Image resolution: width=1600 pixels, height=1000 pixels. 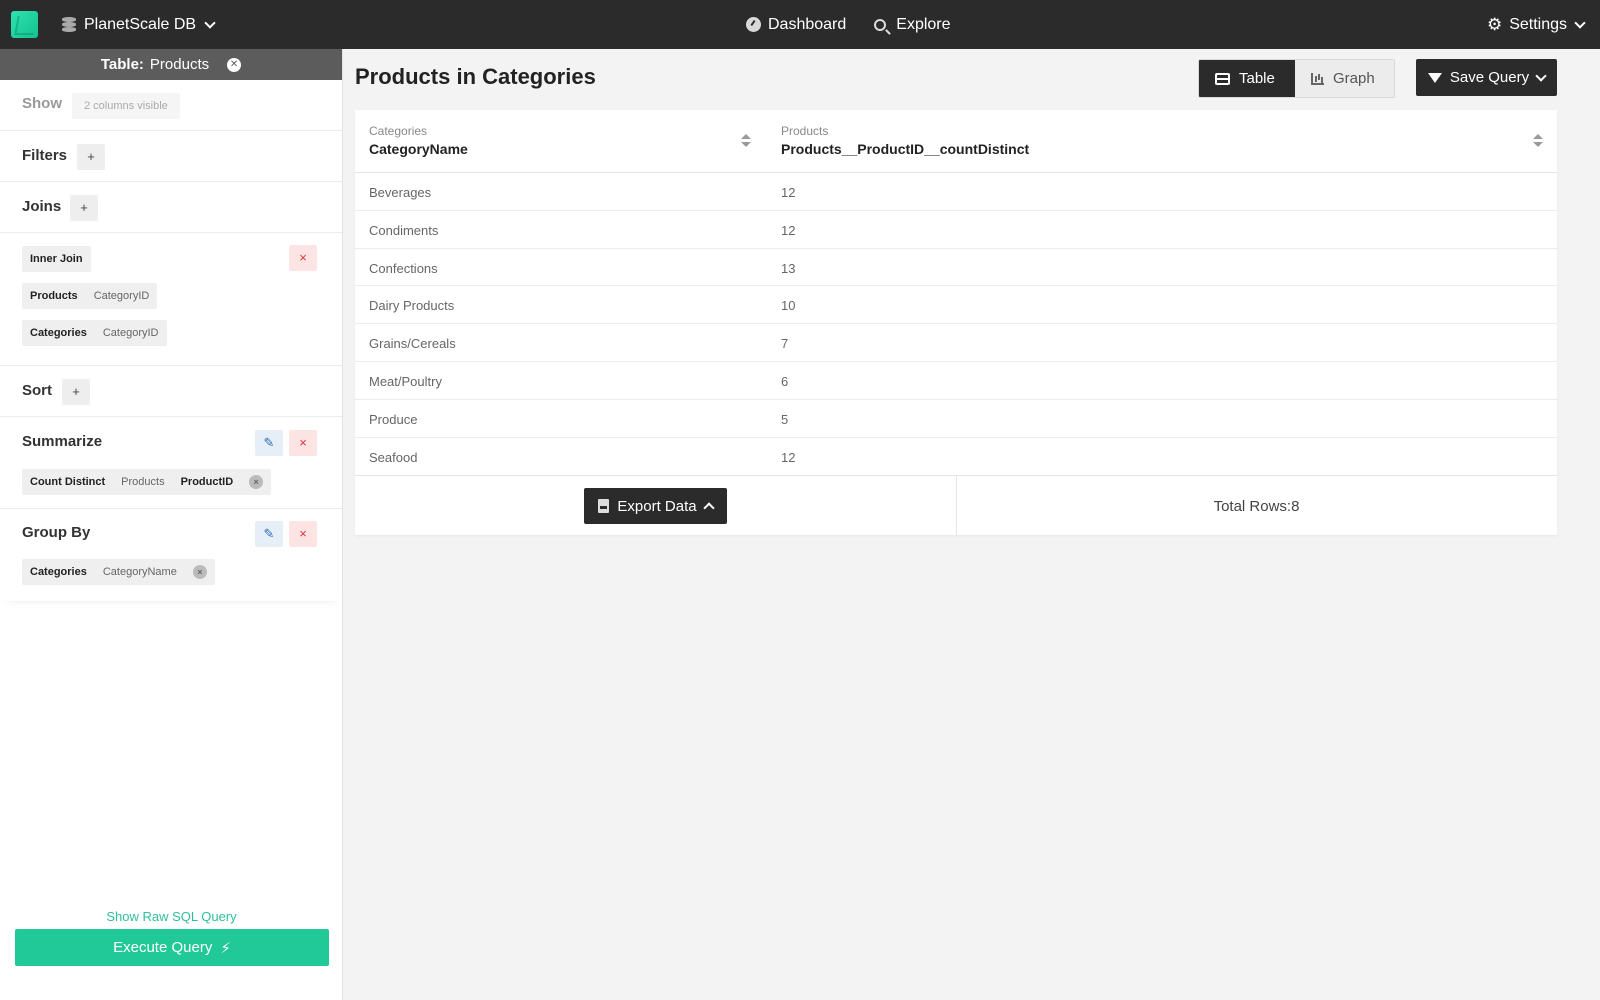 What do you see at coordinates (171, 555) in the screenshot?
I see `group-by-section: Group By ✎ × Categories CategoryName ×` at bounding box center [171, 555].